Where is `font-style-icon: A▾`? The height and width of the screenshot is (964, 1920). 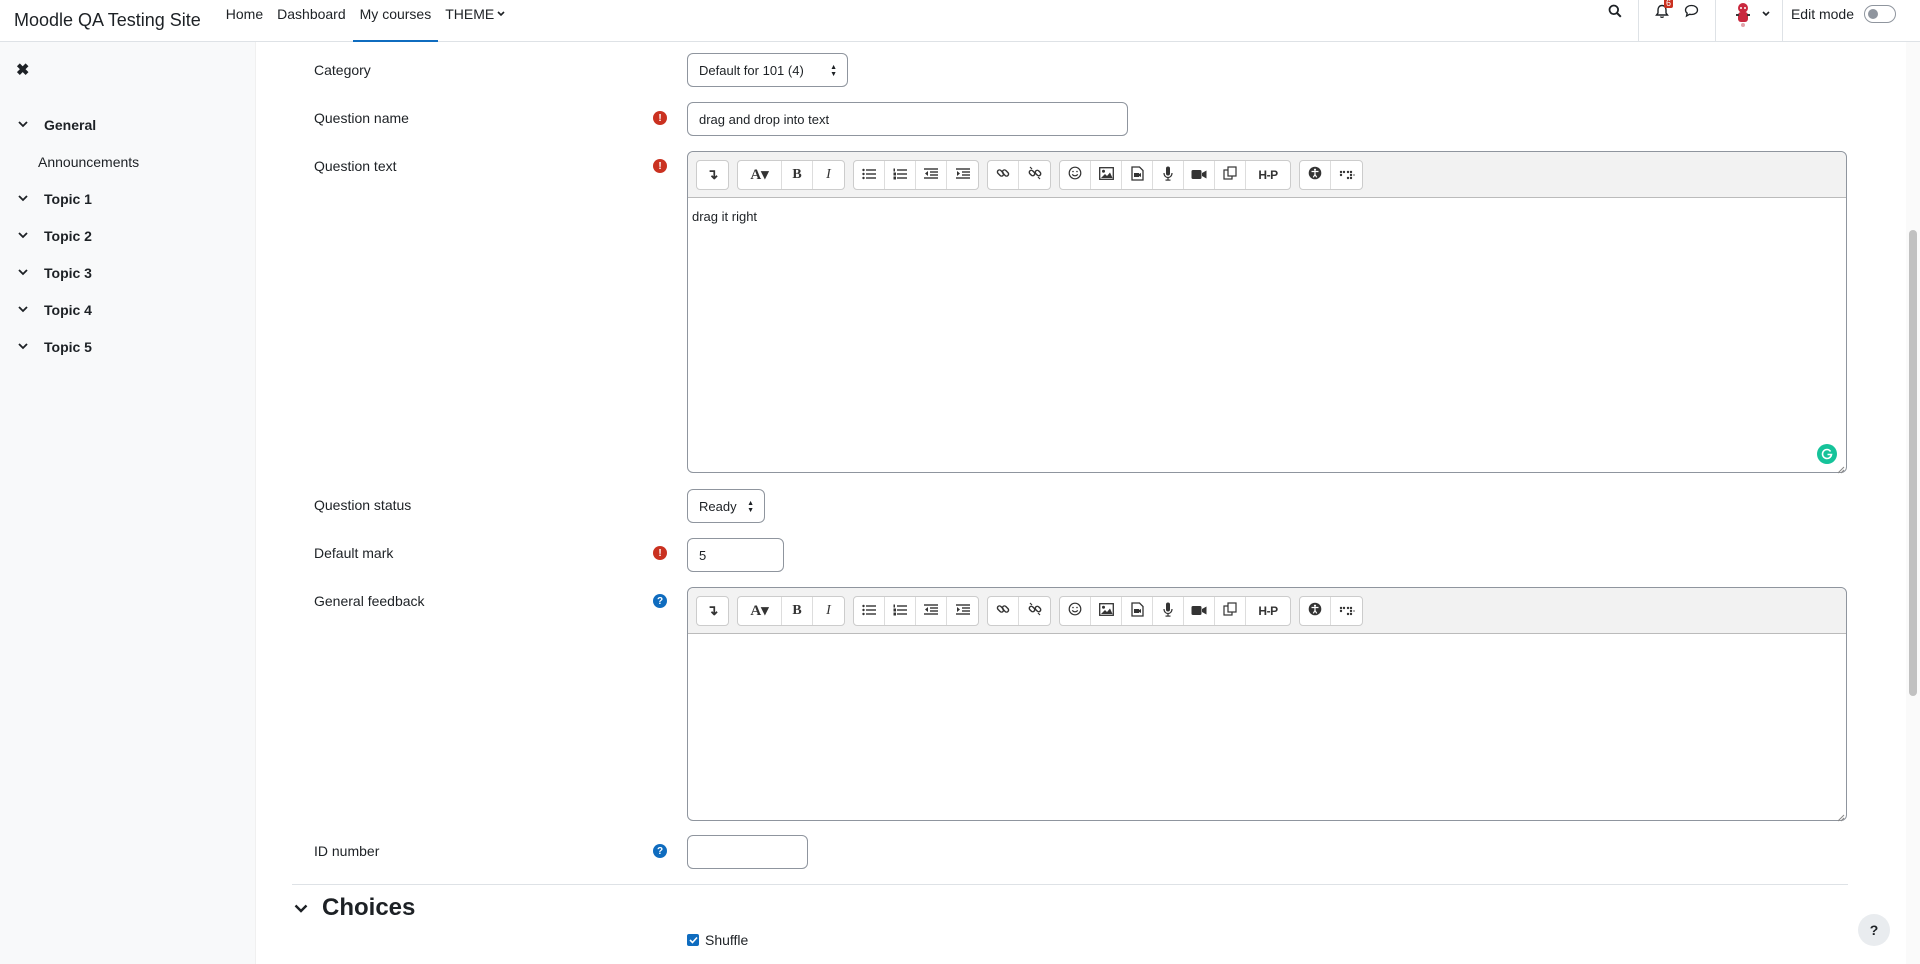
font-style-icon: A▾ is located at coordinates (759, 611).